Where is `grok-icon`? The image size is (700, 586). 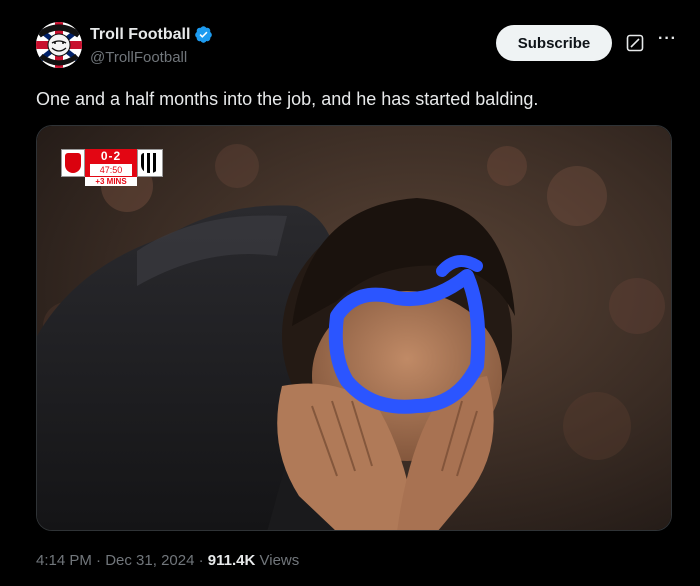 grok-icon is located at coordinates (635, 43).